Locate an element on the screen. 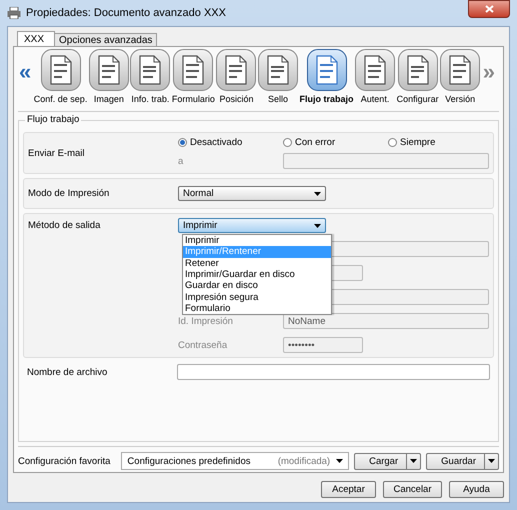 Image resolution: width=517 pixels, height=510 pixels. field-label: a is located at coordinates (181, 161).